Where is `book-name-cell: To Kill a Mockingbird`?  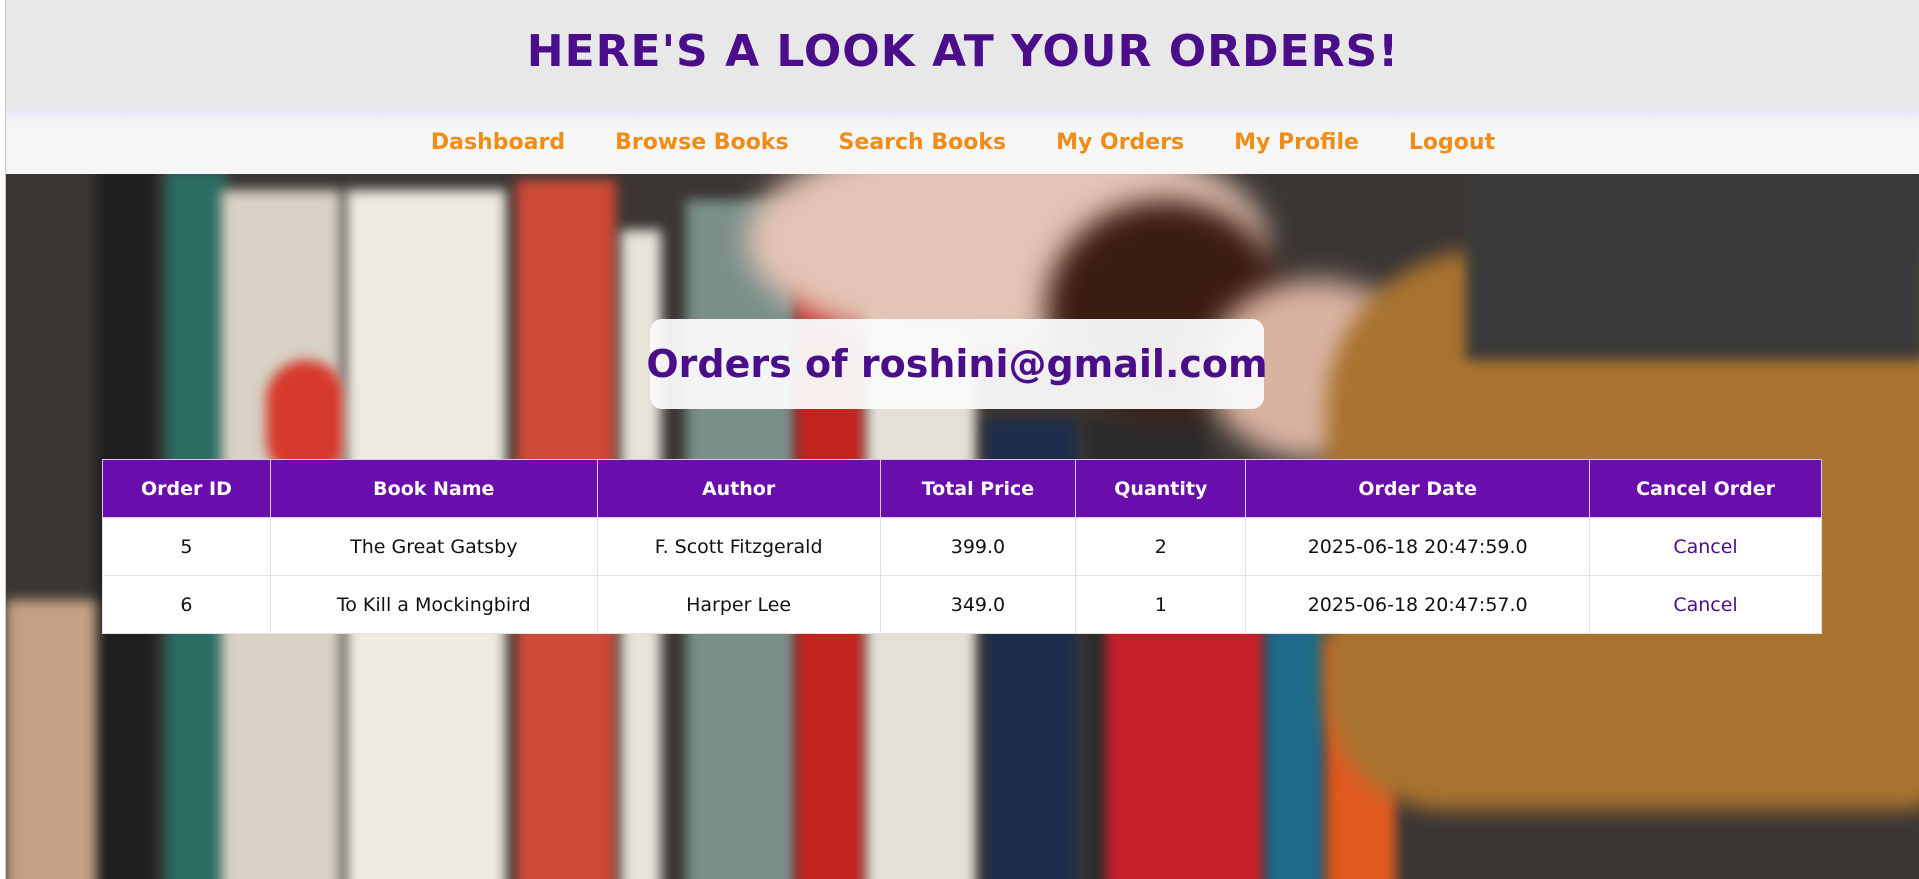
book-name-cell: To Kill a Mockingbird is located at coordinates (433, 604).